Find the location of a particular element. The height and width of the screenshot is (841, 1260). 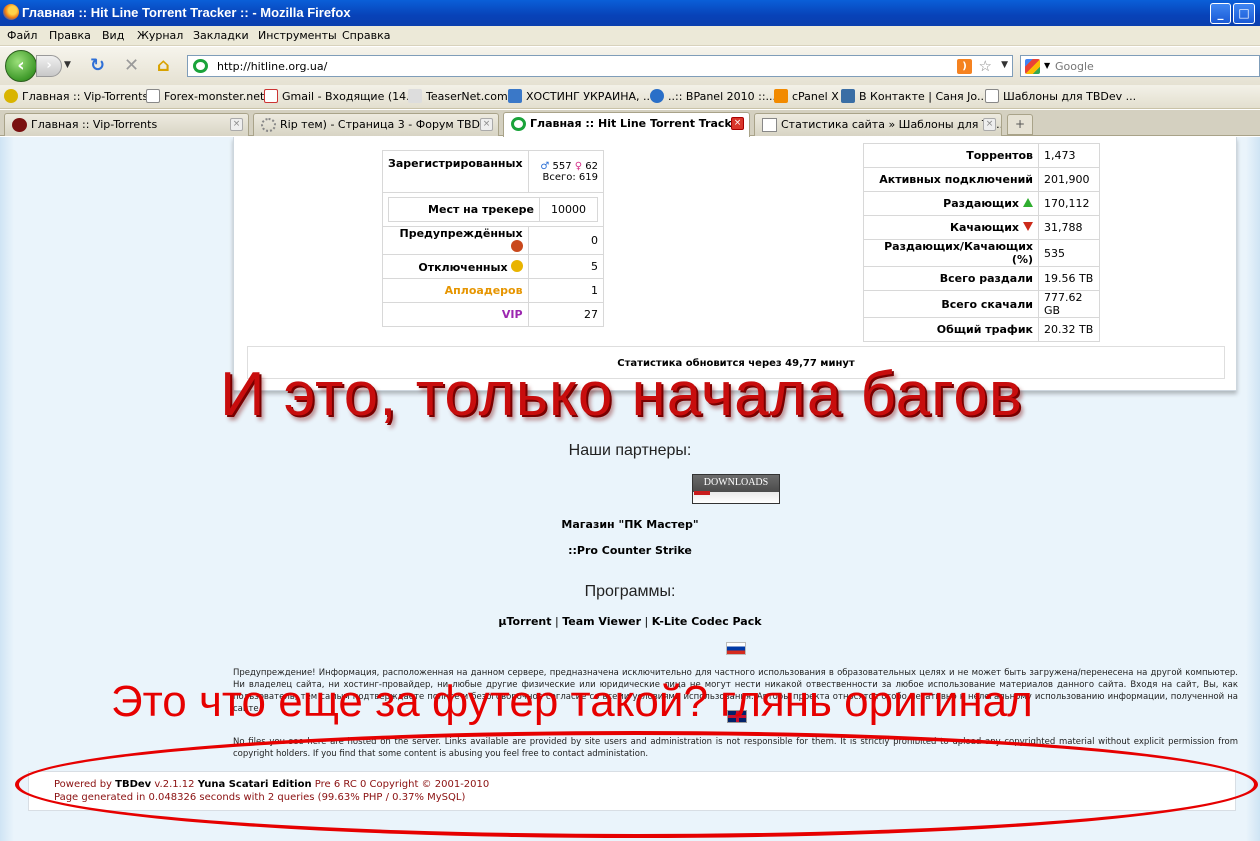

firefox-icon is located at coordinates (11, 12).